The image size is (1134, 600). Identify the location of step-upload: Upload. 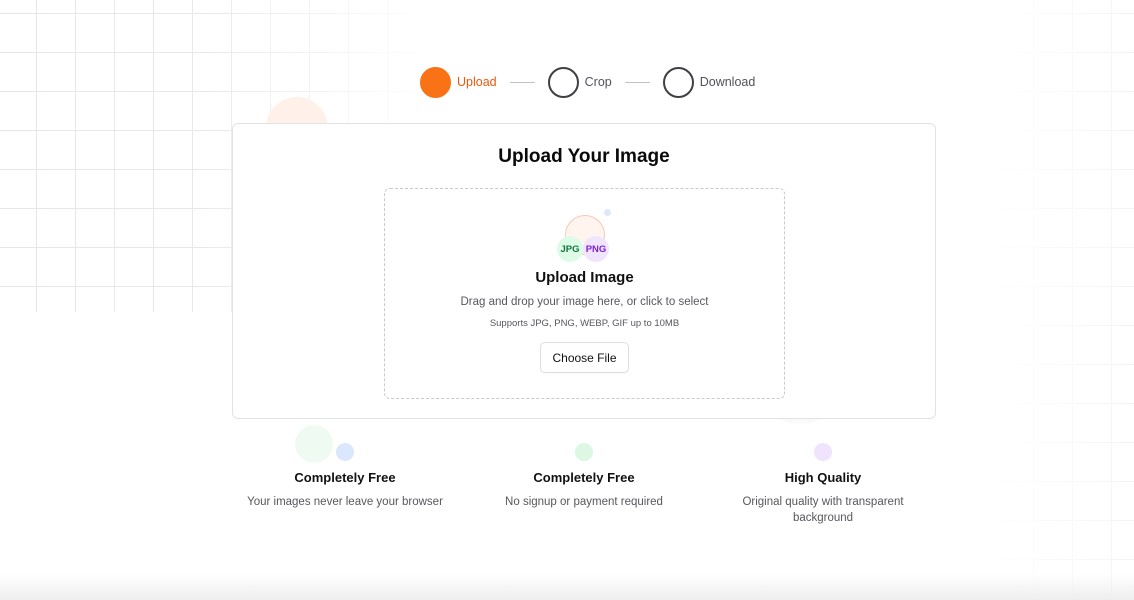
(458, 82).